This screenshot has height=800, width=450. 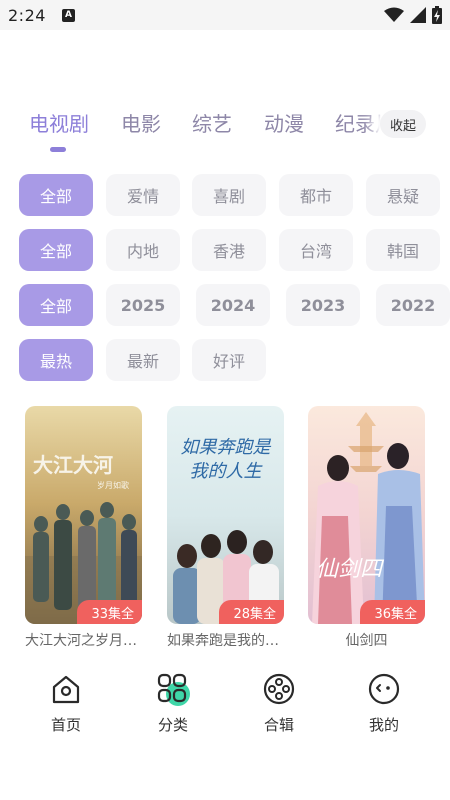 I want to click on nav-item-collection: 合辑, so click(x=279, y=703).